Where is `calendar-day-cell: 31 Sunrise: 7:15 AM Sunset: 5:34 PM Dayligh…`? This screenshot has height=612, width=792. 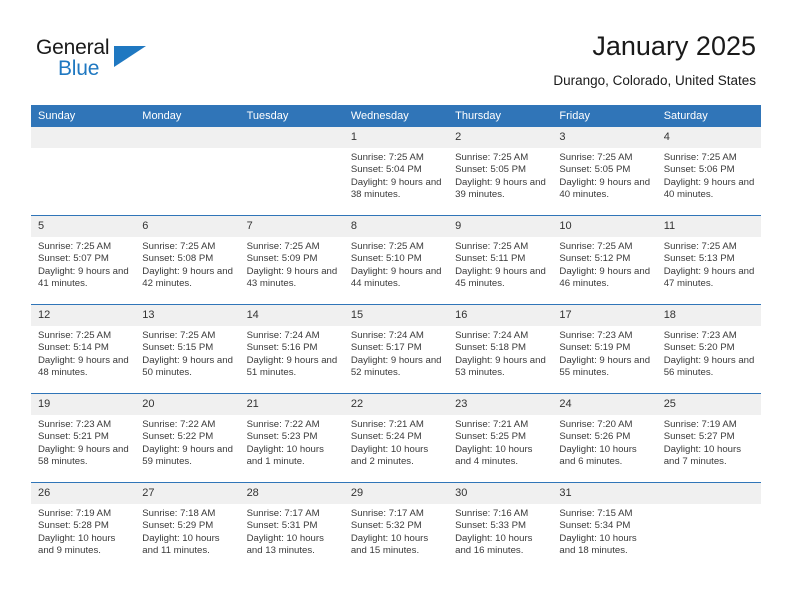 calendar-day-cell: 31 Sunrise: 7:15 AM Sunset: 5:34 PM Dayligh… is located at coordinates (604, 526).